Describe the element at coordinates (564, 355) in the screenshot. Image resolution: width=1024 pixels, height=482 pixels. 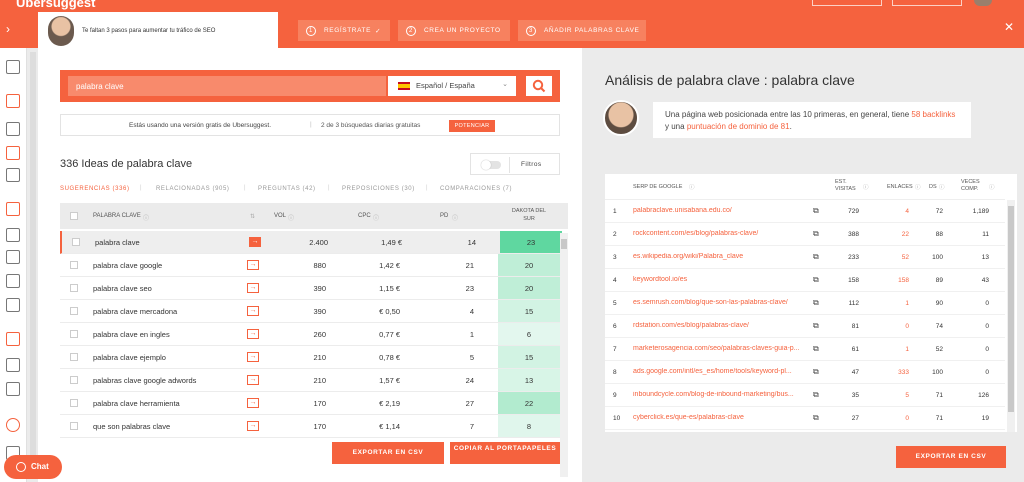
I see `table-scrollbar` at that location.